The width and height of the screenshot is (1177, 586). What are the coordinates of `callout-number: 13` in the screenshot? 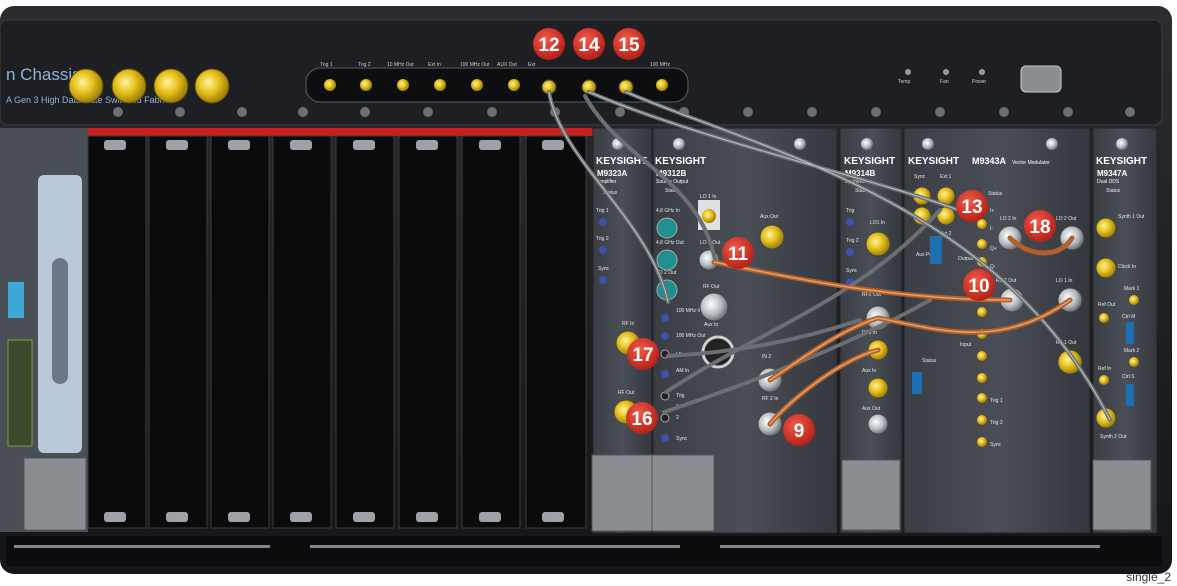 It's located at (971, 207).